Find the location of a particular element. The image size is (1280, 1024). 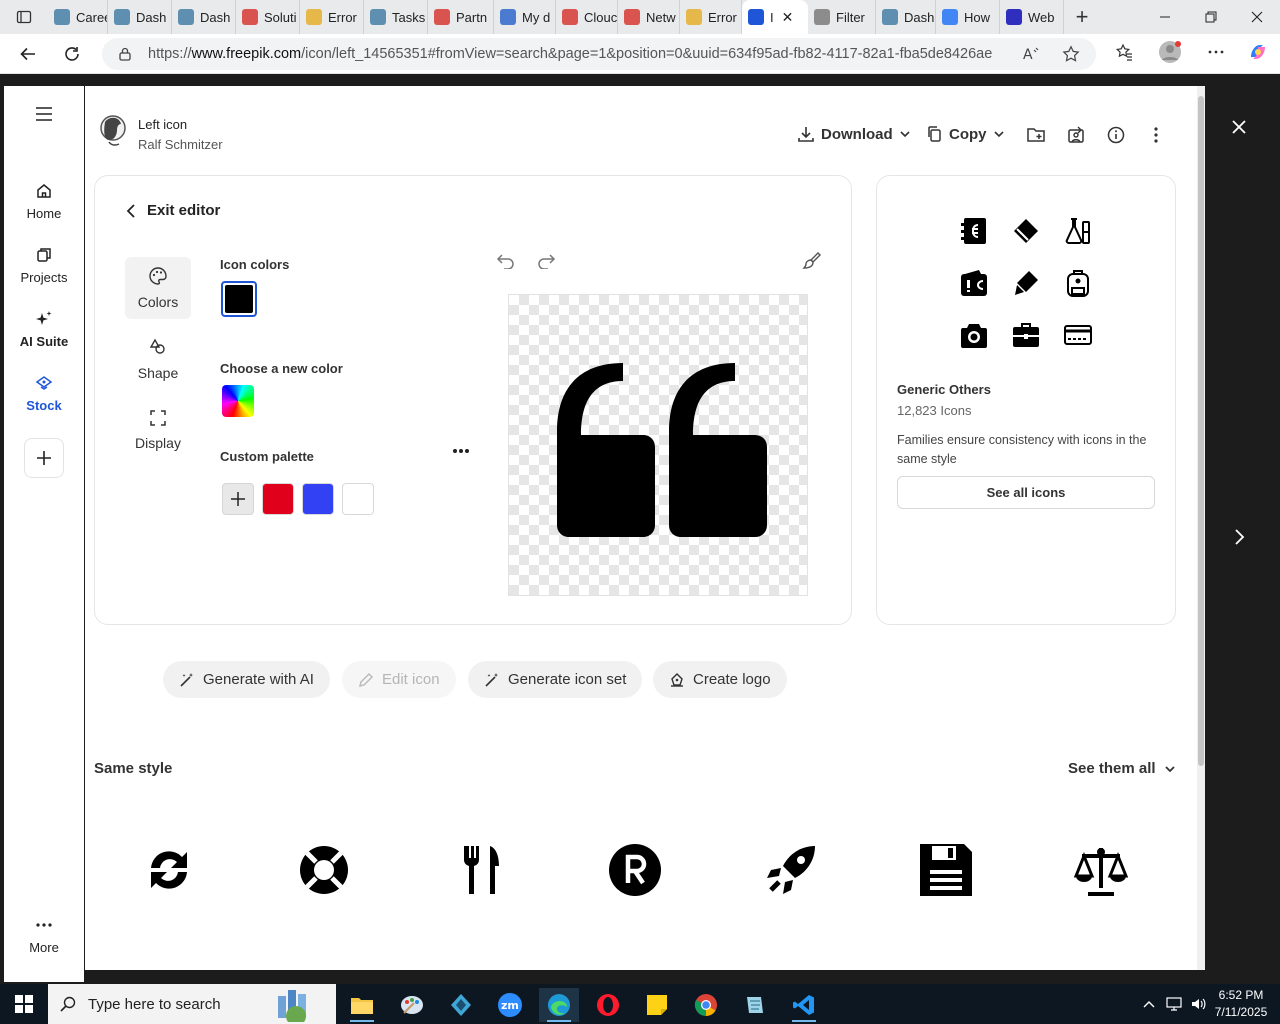

taskbar-opera is located at coordinates (608, 1005).